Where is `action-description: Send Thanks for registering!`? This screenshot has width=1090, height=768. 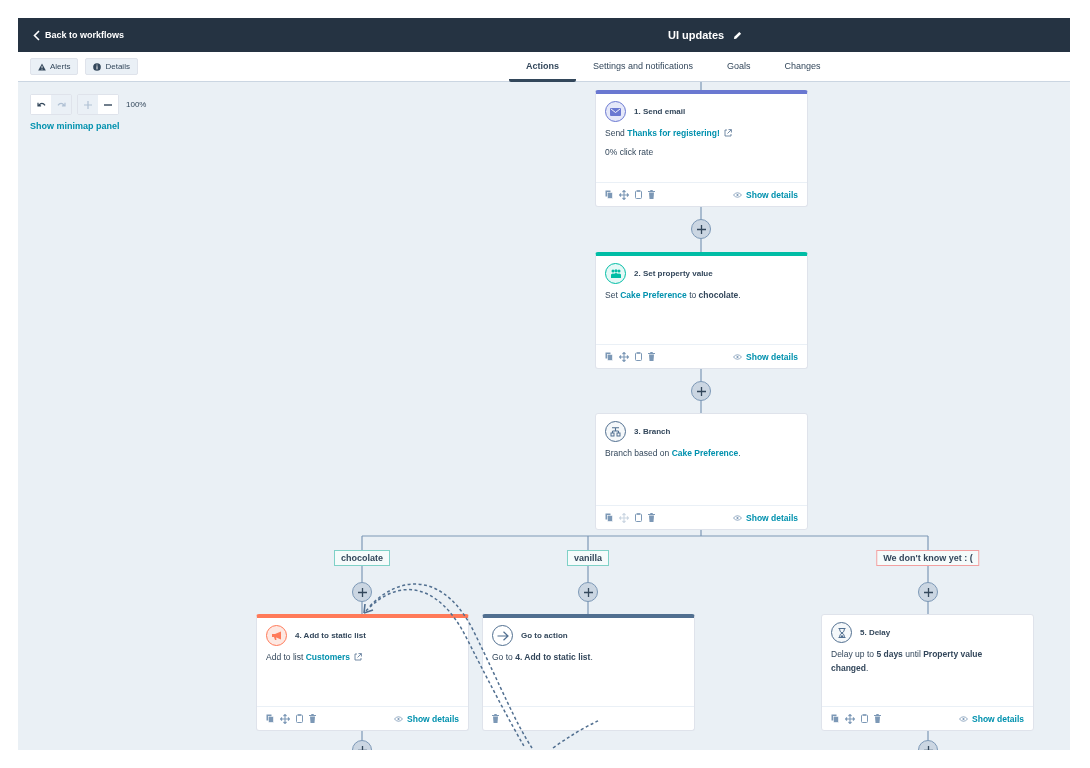
action-description: Send Thanks for registering! is located at coordinates (688, 134).